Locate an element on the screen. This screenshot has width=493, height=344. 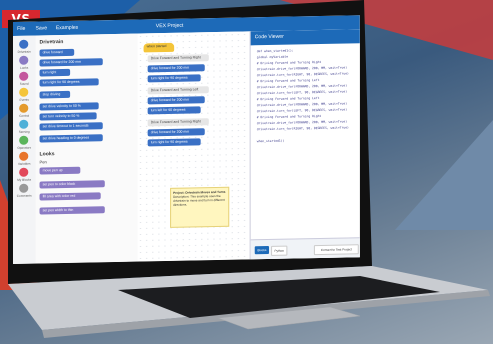
block-pen-color: set pen to color black is located at coordinates (72, 184).